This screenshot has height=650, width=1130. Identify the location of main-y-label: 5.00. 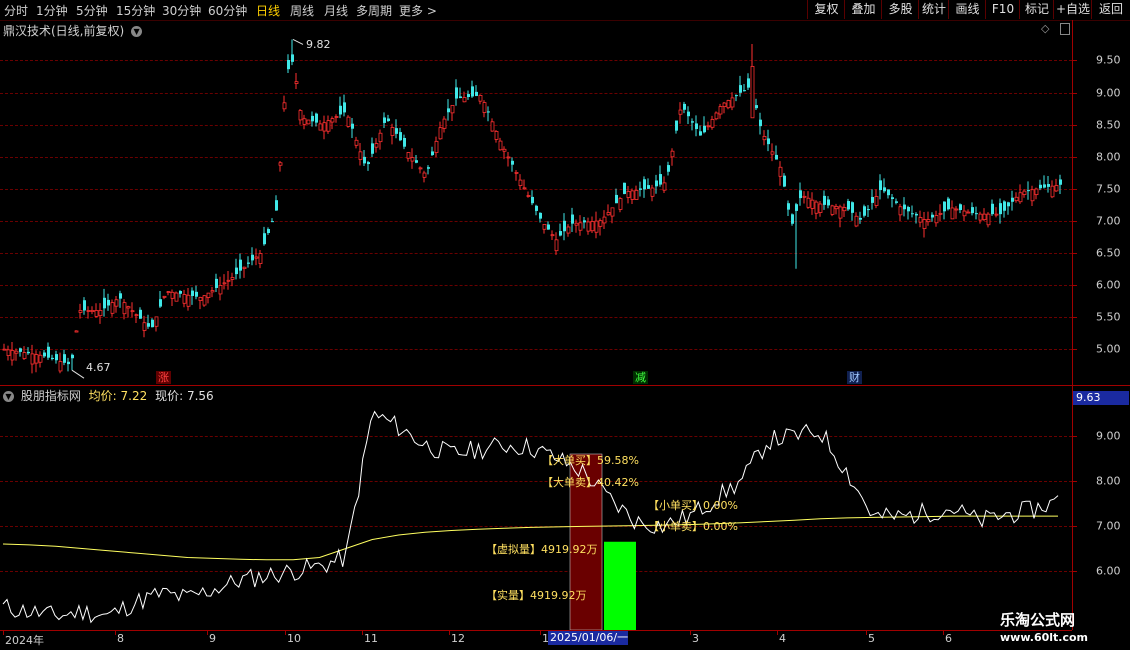
(1108, 349).